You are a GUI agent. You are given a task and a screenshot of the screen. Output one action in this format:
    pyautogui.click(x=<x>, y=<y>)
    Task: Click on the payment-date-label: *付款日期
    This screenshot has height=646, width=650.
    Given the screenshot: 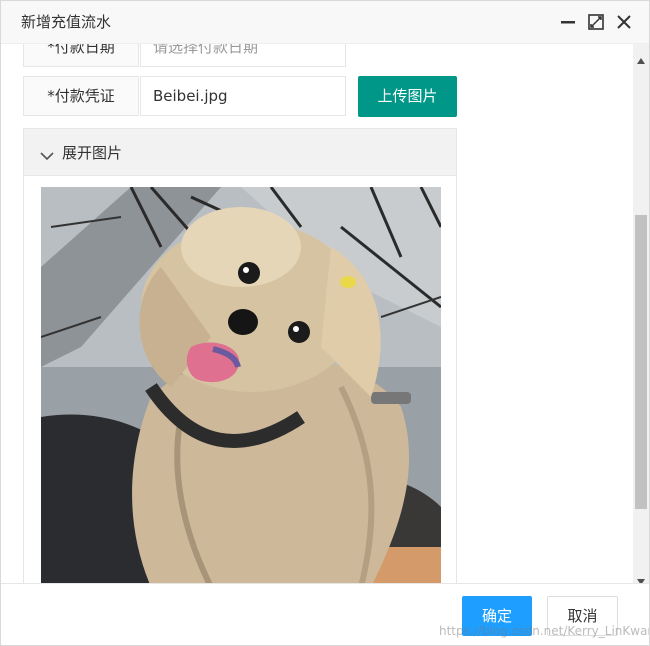 What is the action you would take?
    pyautogui.click(x=81, y=55)
    